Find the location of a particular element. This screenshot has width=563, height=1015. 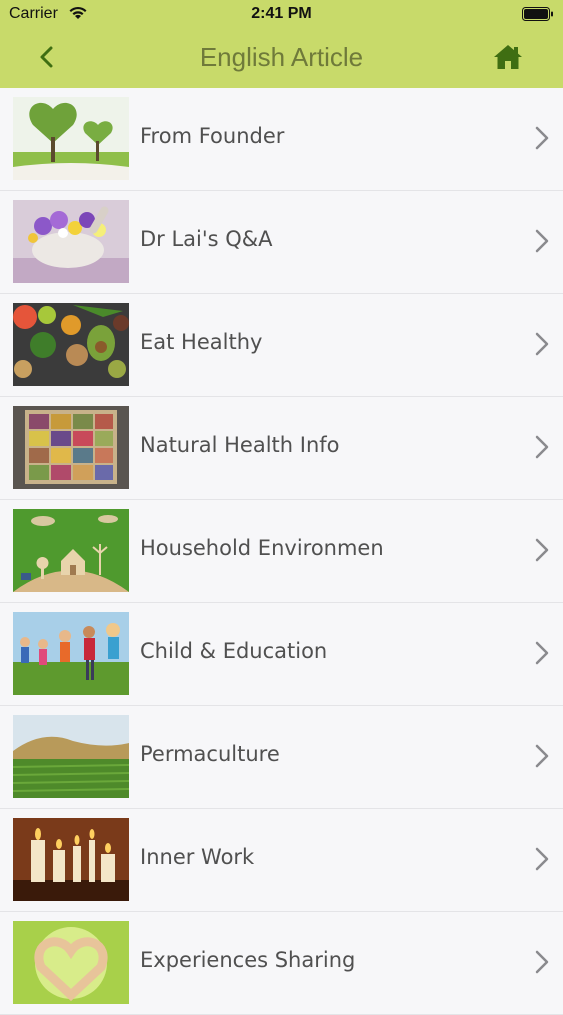

eco-house-thumbnail is located at coordinates (71, 550).